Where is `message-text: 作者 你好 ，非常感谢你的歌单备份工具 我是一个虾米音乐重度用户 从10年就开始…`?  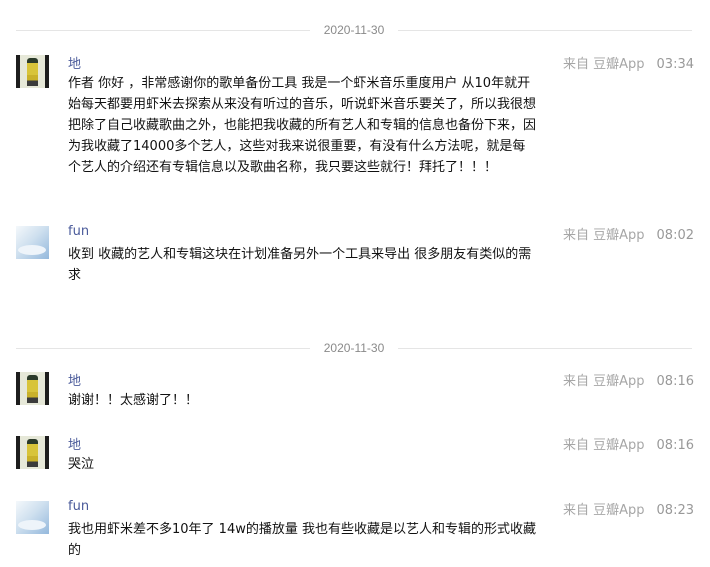
message-text: 作者 你好 ，非常感谢你的歌单备份工具 我是一个虾米音乐重度用户 从10年就开始… is located at coordinates (302, 125).